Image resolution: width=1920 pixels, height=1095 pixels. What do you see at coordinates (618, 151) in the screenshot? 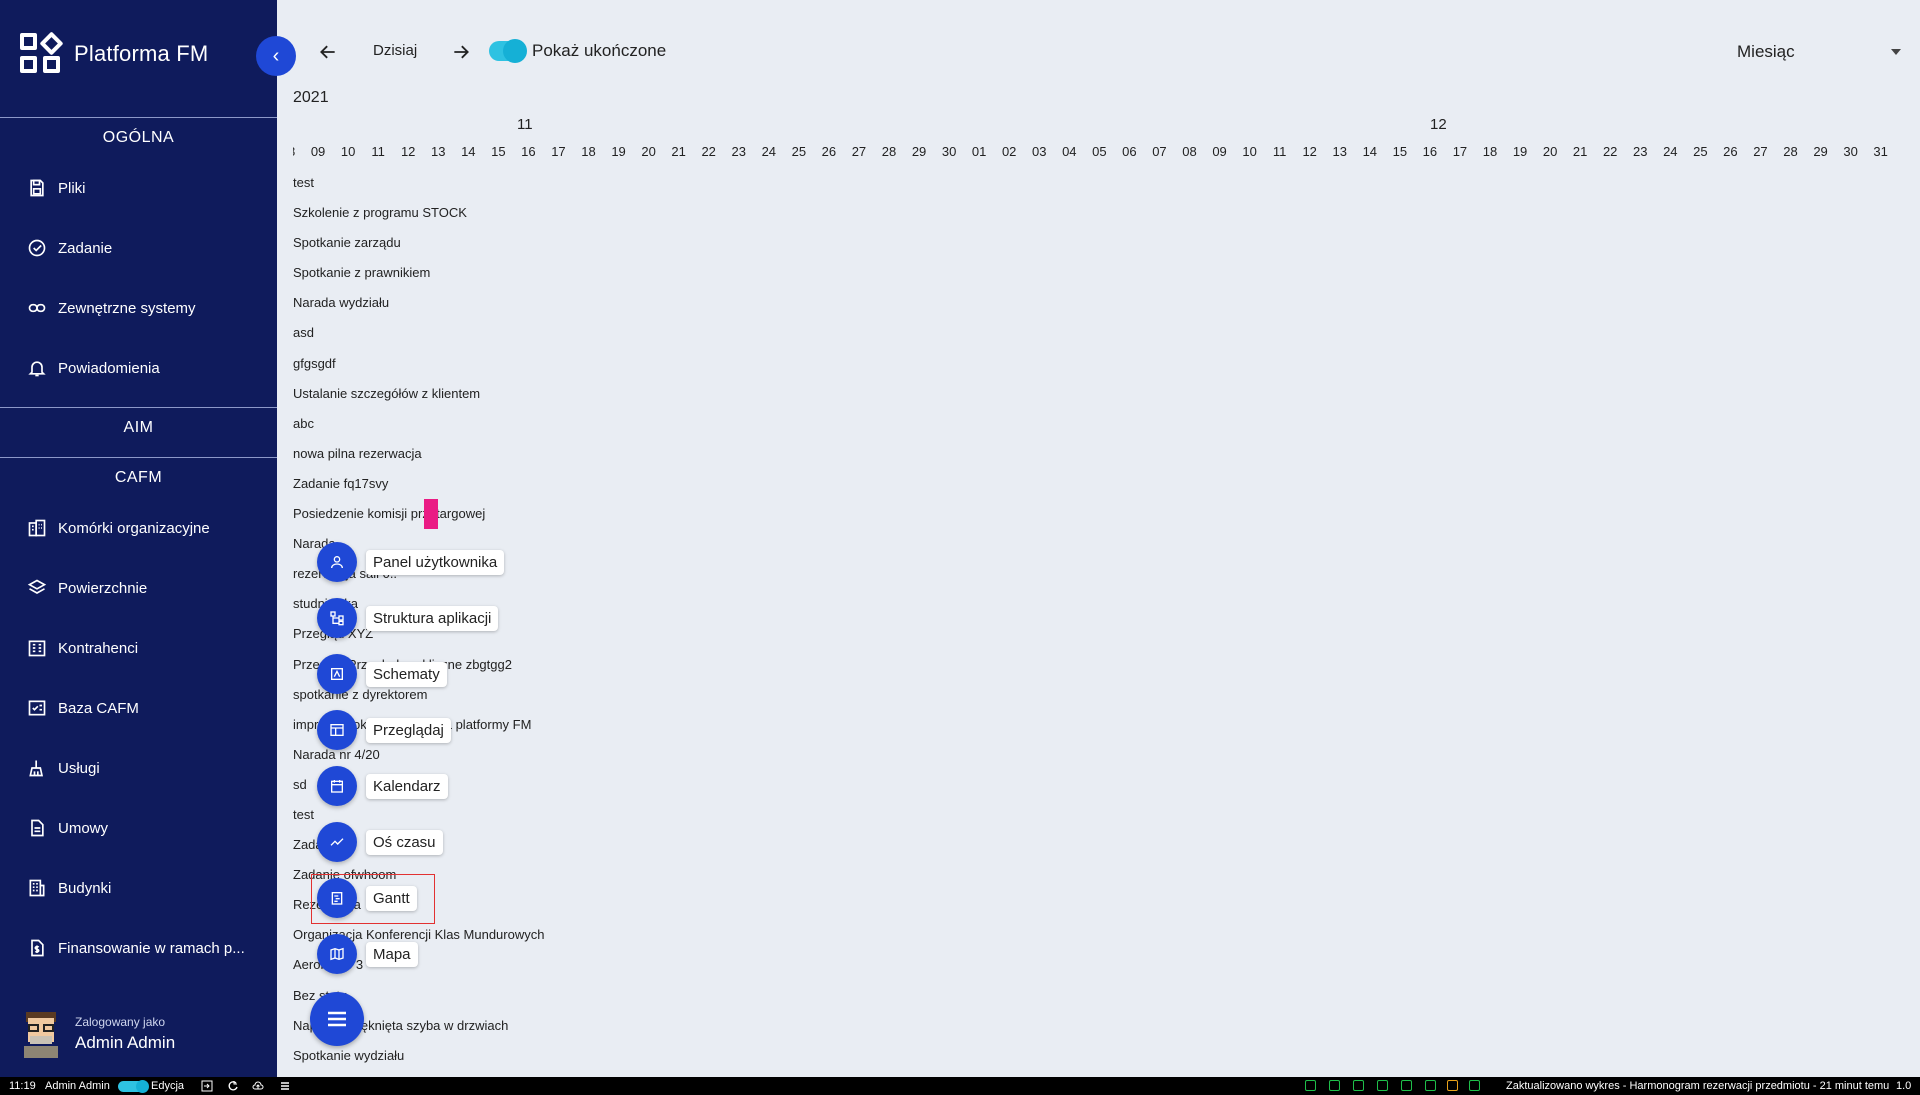
I see `gantt-day: 19` at bounding box center [618, 151].